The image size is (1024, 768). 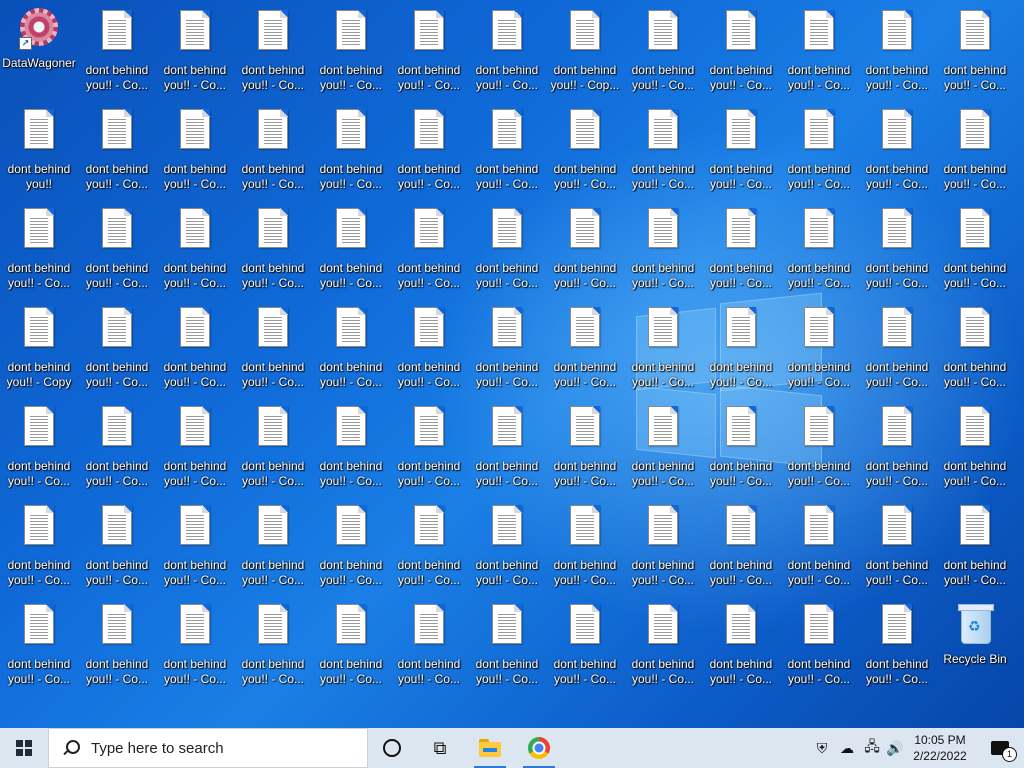 What do you see at coordinates (24, 748) in the screenshot?
I see `start-button` at bounding box center [24, 748].